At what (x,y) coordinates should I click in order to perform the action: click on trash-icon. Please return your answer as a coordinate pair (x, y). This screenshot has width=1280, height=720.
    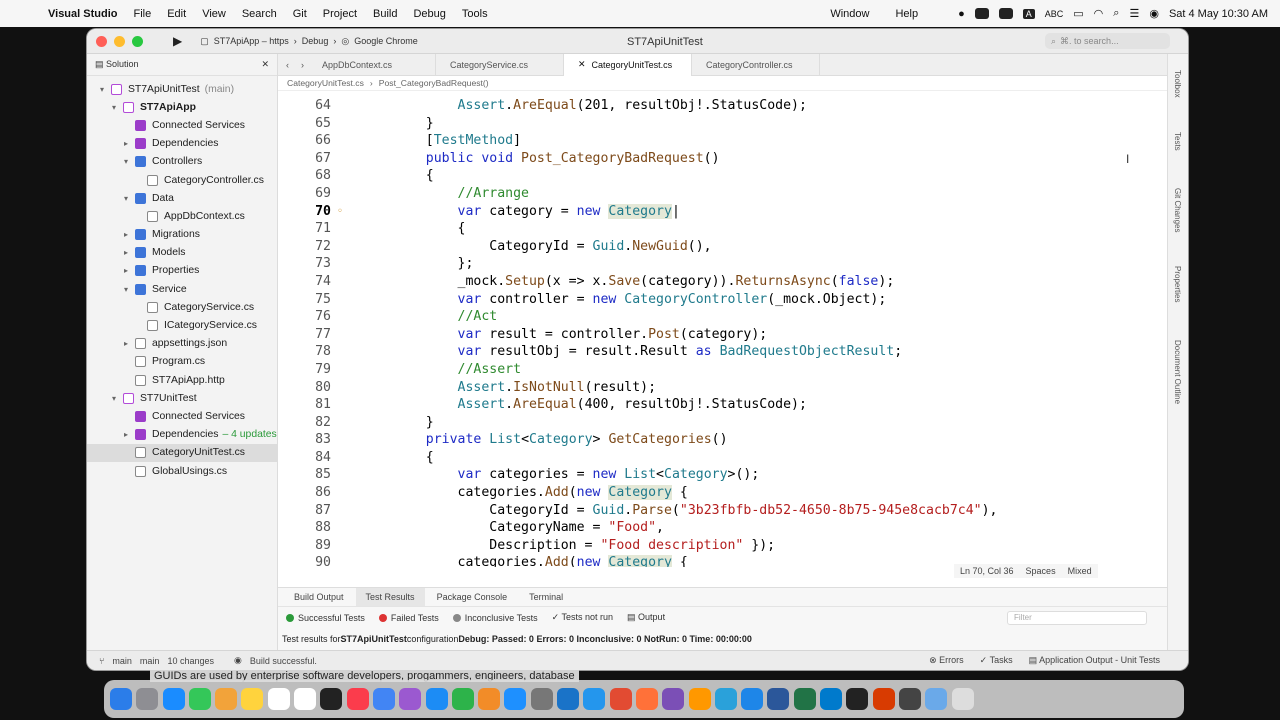
    Looking at the image, I should click on (962, 699).